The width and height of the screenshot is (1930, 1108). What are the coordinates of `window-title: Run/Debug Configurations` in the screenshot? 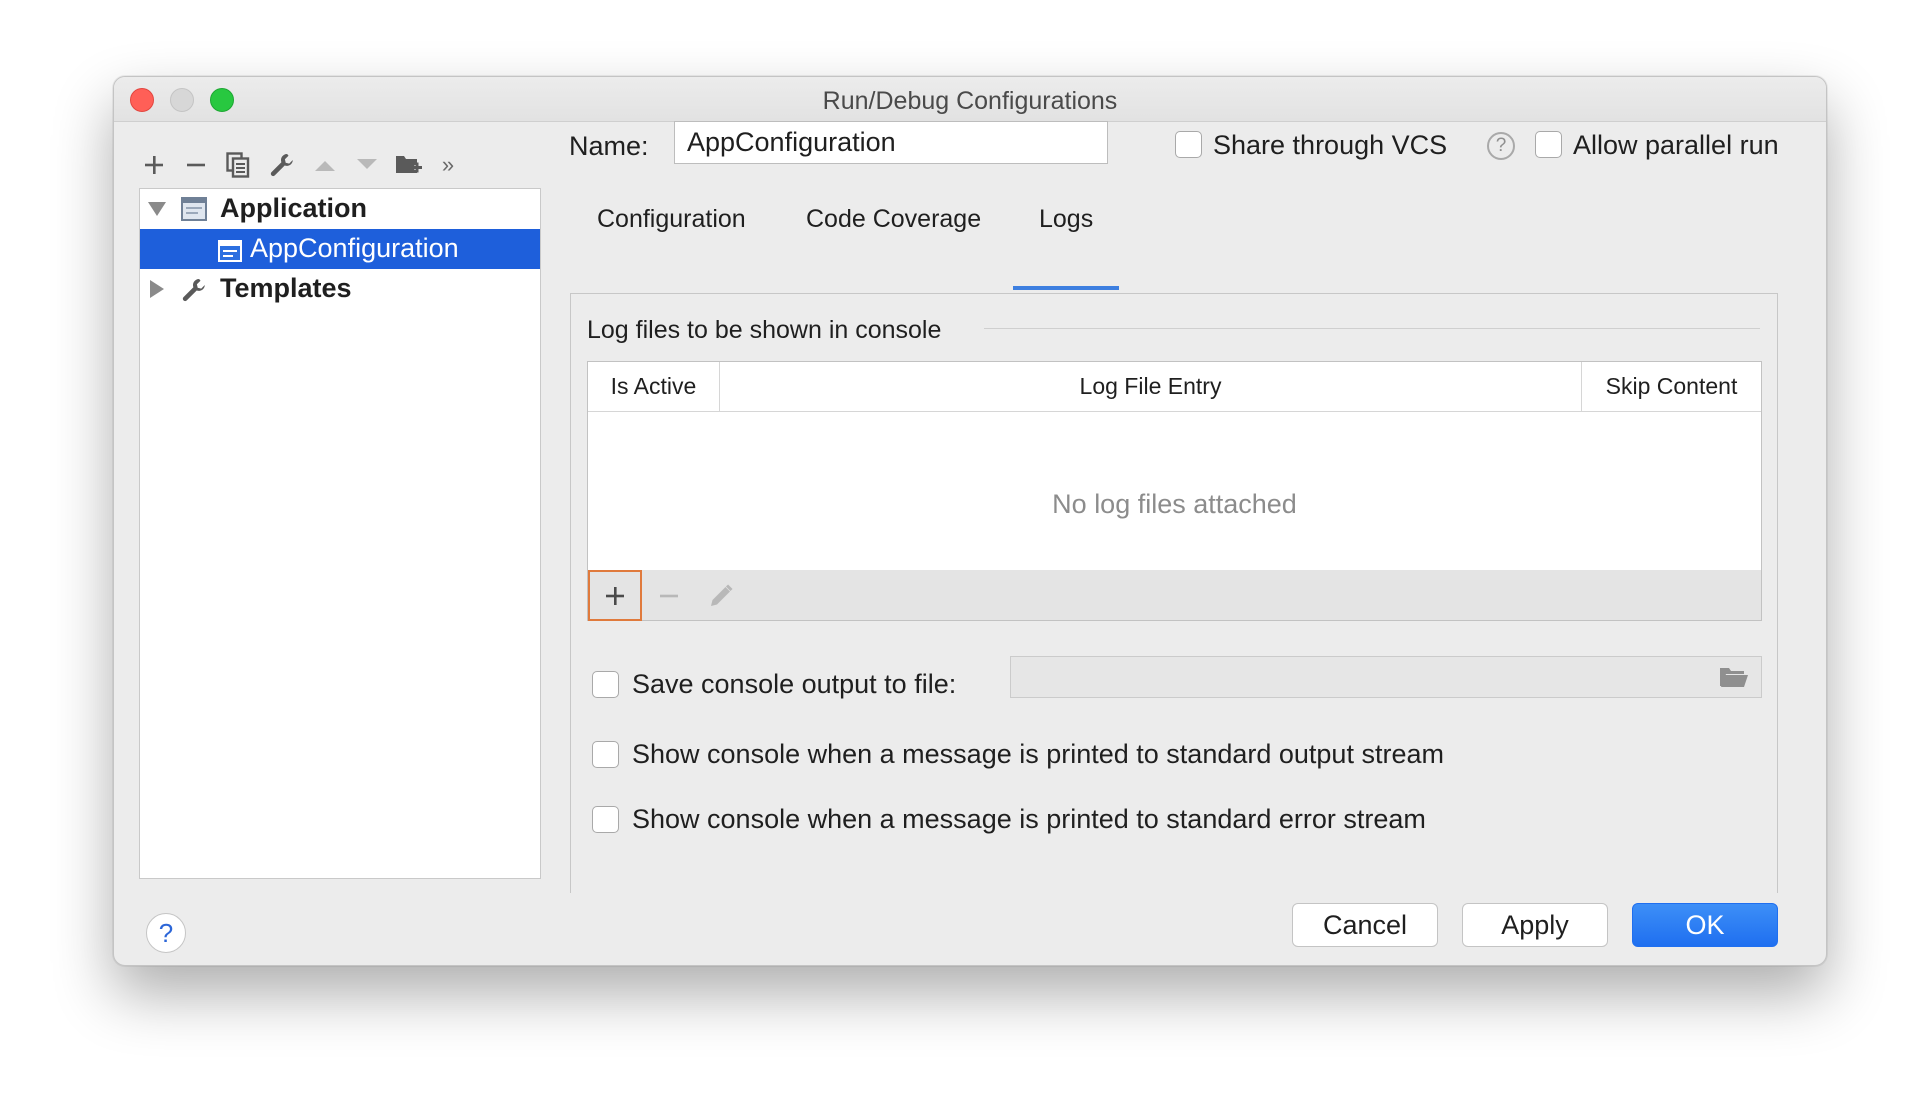 It's located at (970, 101).